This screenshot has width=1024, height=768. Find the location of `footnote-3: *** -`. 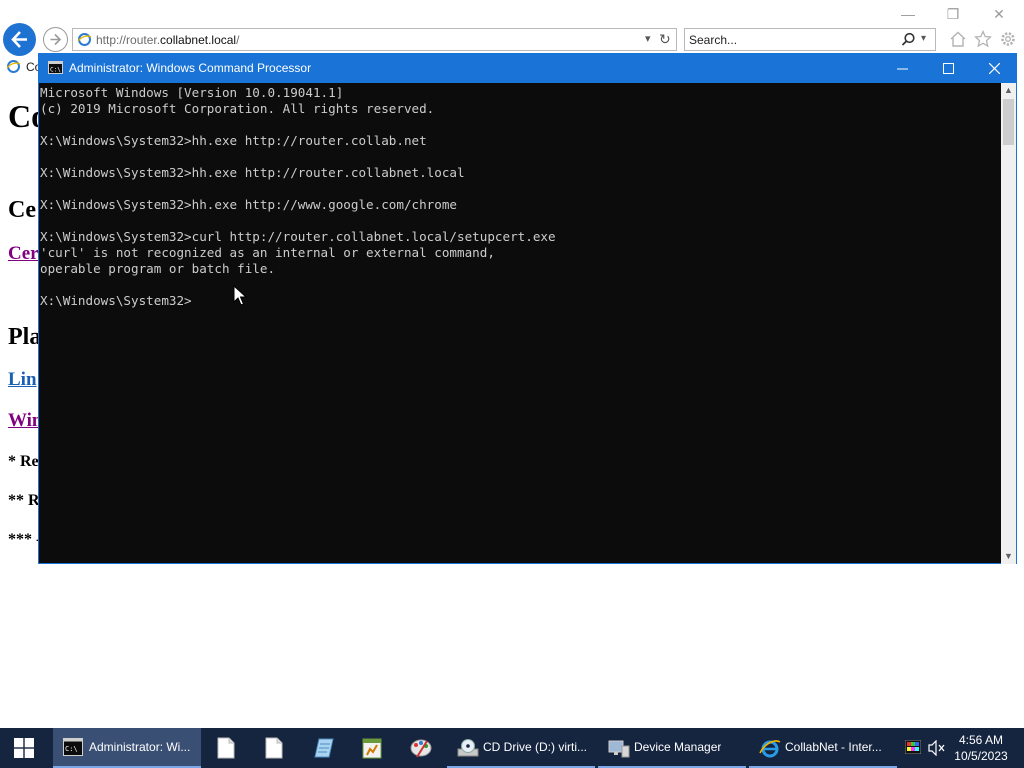

footnote-3: *** - is located at coordinates (25, 539).